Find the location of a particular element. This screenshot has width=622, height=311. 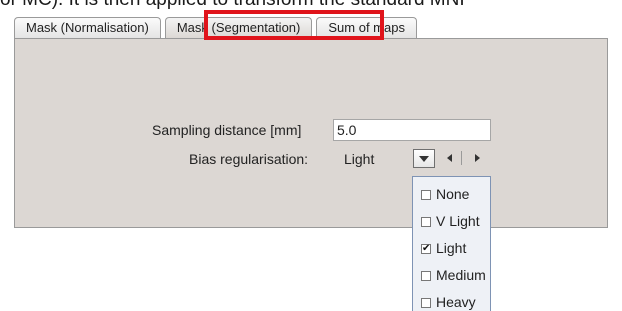

next-option-button is located at coordinates (477, 158).